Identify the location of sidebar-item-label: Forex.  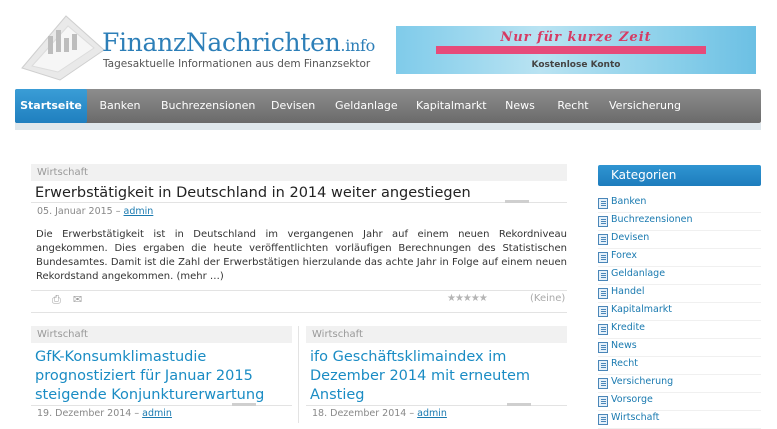
(624, 255).